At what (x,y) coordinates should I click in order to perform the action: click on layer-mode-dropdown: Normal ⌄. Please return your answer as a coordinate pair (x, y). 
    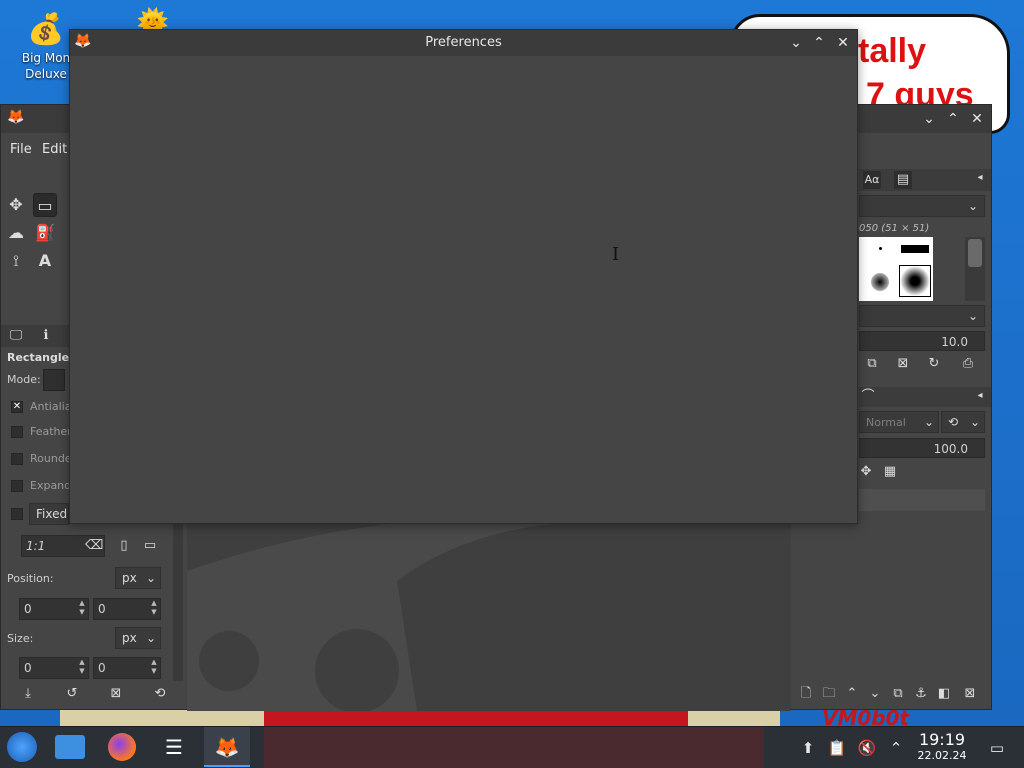
    Looking at the image, I should click on (899, 422).